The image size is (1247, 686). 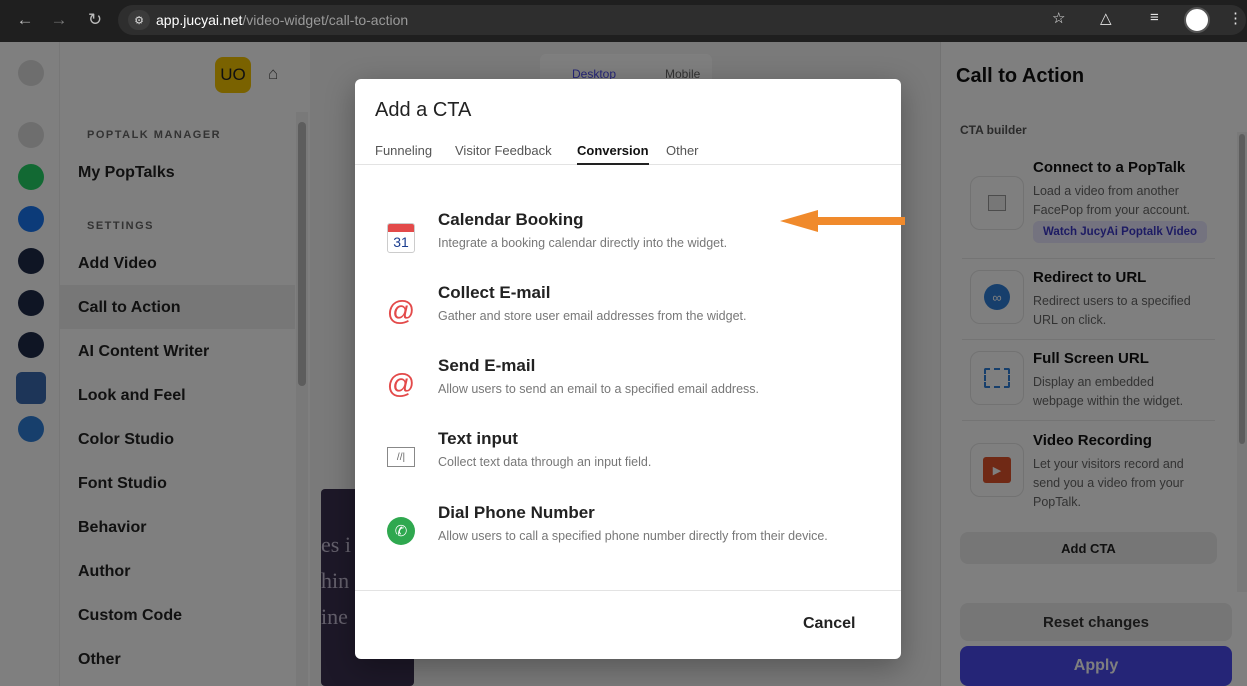 I want to click on more-menu-icon: ⋮, so click(x=1235, y=18).